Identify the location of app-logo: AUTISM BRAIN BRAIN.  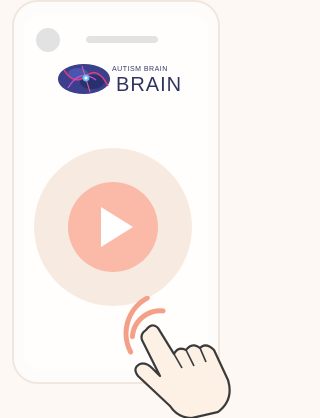
(120, 79).